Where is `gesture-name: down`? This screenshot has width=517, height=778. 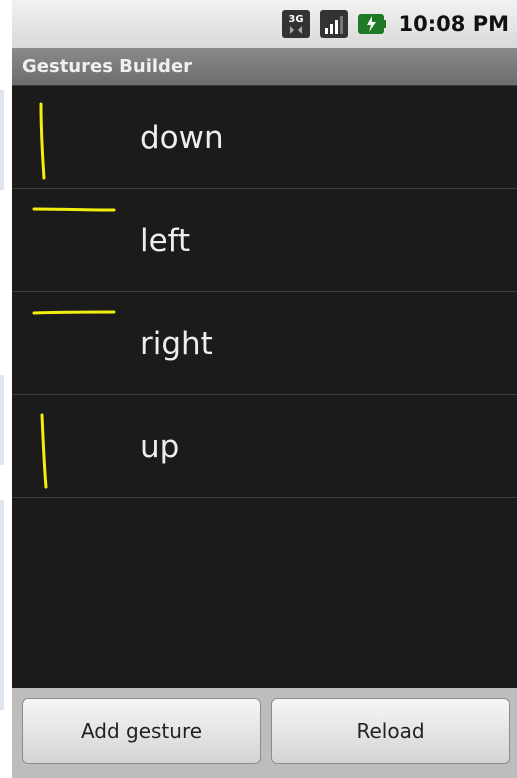 gesture-name: down is located at coordinates (182, 137).